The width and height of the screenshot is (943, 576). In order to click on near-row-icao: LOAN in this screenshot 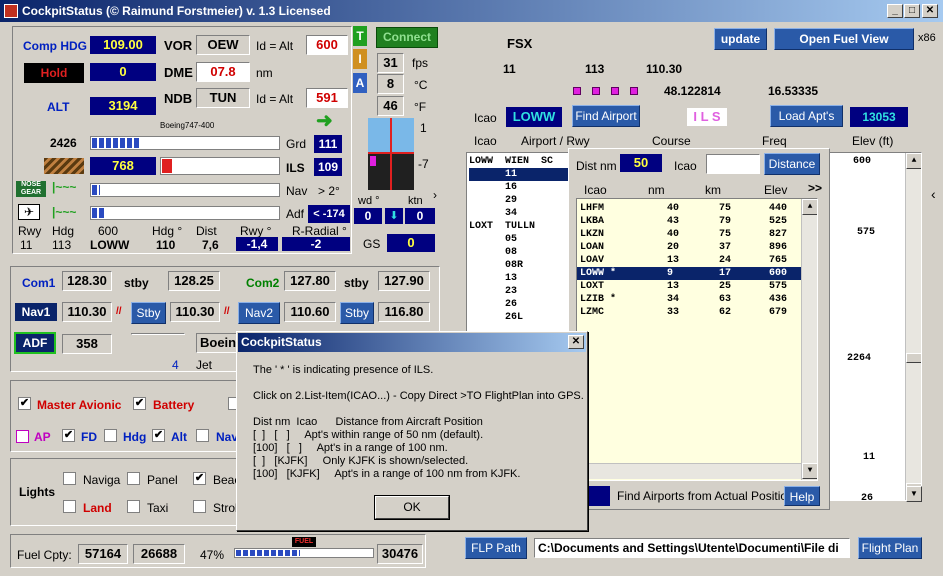, I will do `click(592, 247)`.